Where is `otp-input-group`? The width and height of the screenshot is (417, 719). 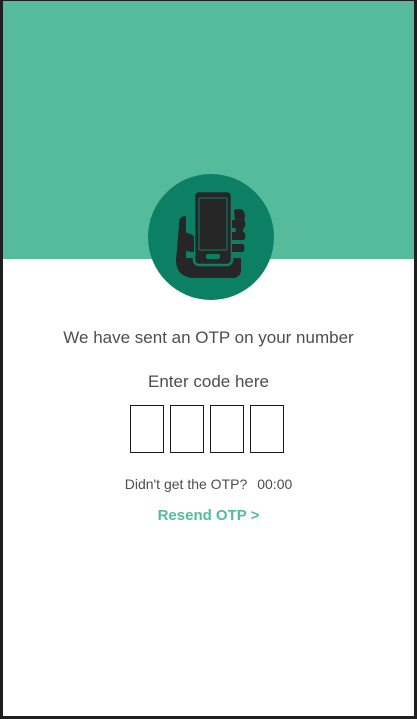
otp-input-group is located at coordinates (207, 429).